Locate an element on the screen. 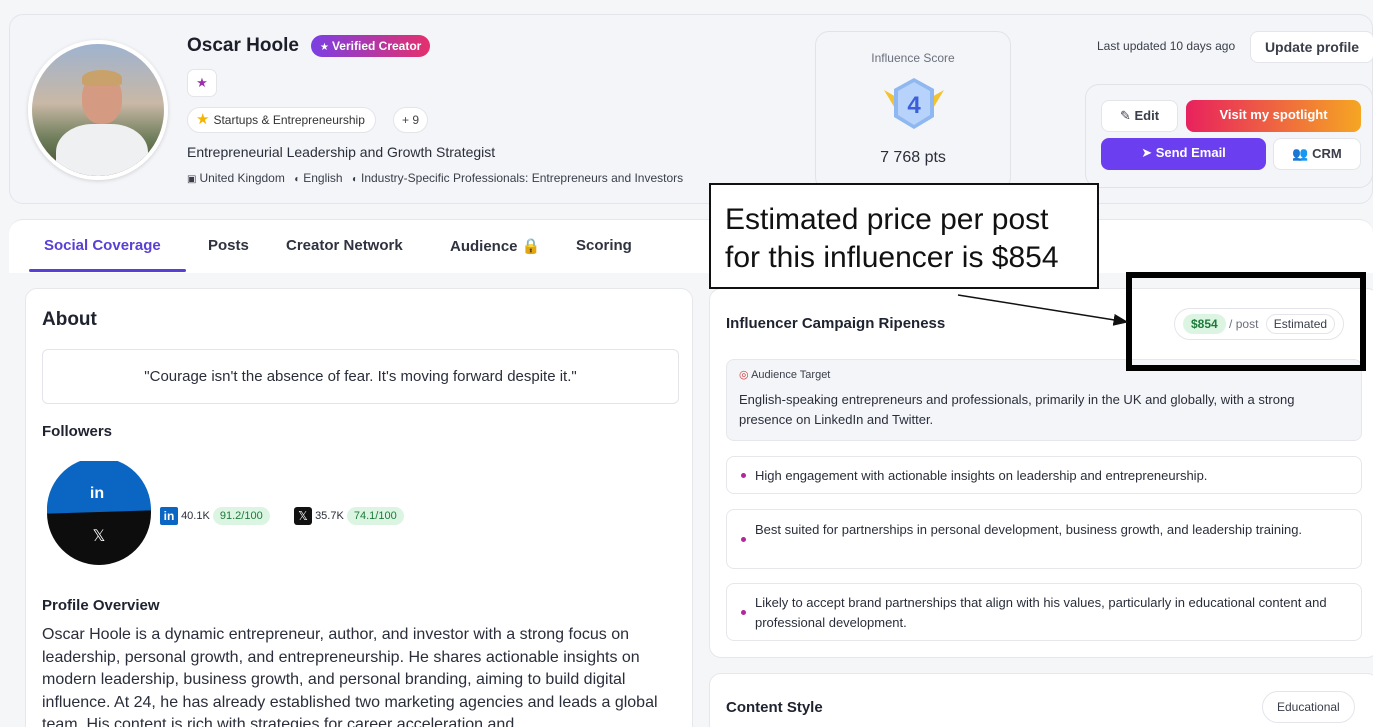 This screenshot has height=727, width=1373. edit-button: ✎ Edit is located at coordinates (1139, 116).